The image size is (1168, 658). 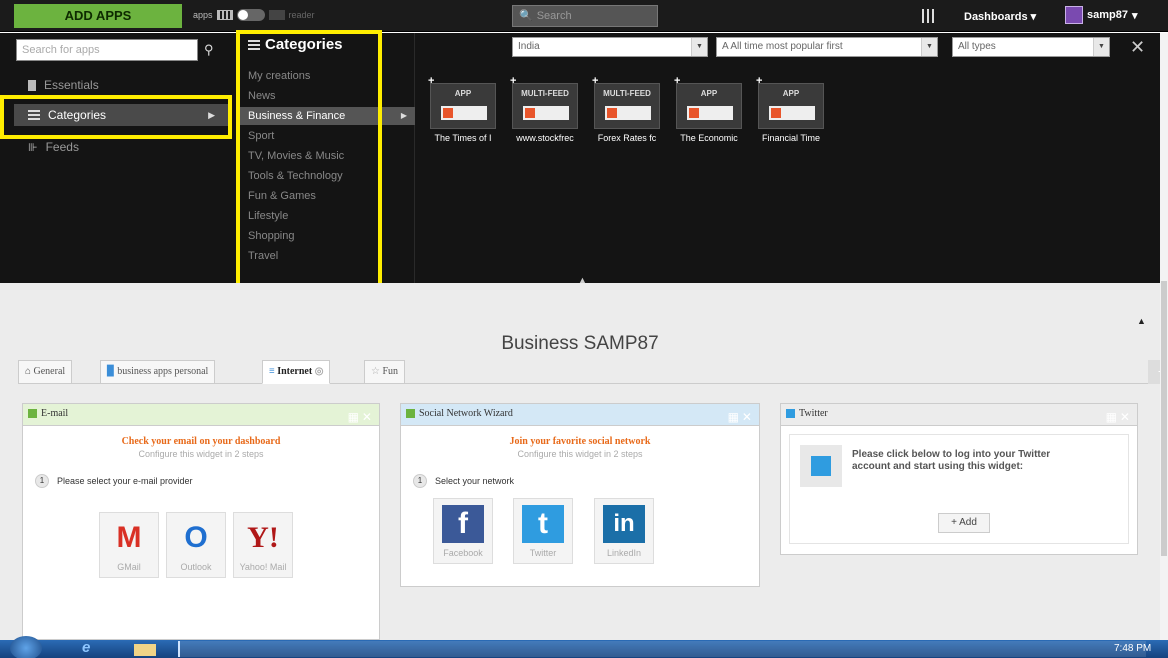 What do you see at coordinates (71, 85) in the screenshot?
I see `sidebar-item-label: Essentials` at bounding box center [71, 85].